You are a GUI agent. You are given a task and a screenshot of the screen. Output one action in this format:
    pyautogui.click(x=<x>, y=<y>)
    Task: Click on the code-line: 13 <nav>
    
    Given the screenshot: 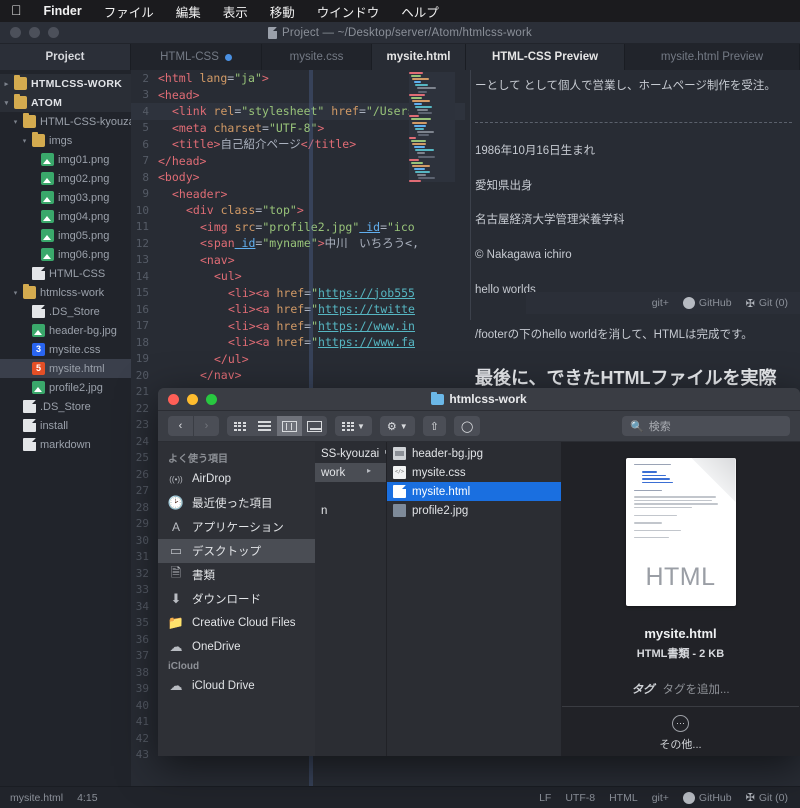 What is the action you would take?
    pyautogui.click(x=298, y=260)
    